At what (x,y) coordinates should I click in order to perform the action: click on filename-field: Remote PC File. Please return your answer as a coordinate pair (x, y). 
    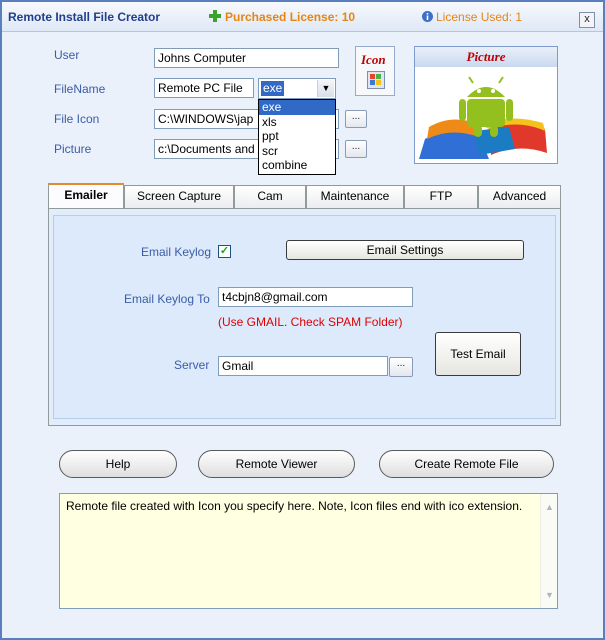
    Looking at the image, I should click on (204, 88).